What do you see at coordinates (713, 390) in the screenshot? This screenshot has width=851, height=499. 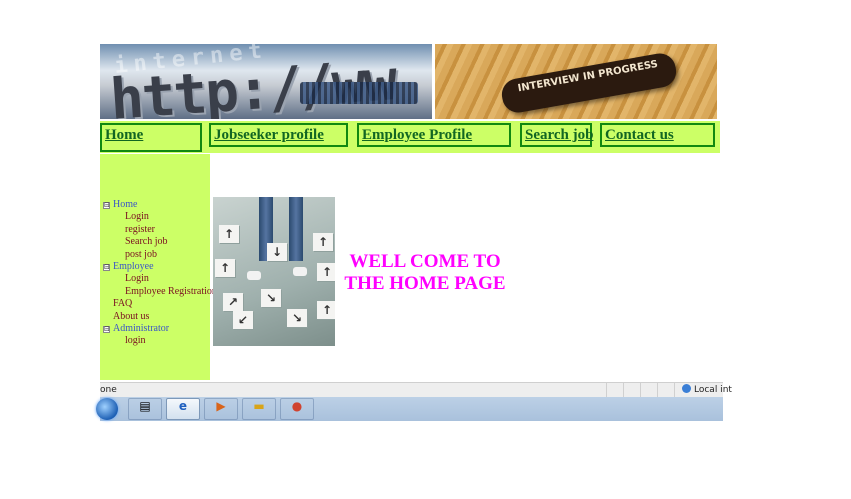 I see `security-zone-label: Local int` at bounding box center [713, 390].